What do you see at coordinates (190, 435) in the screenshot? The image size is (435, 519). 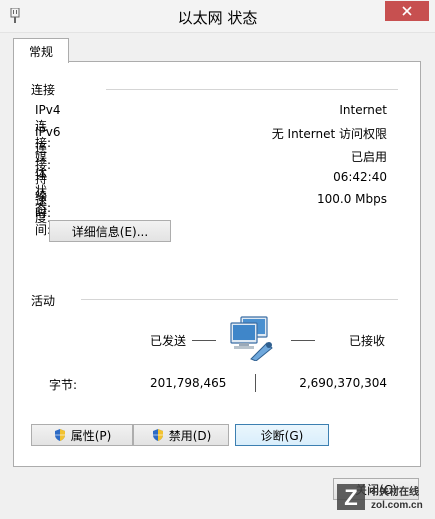 I see `disable-button-label: 禁用(D)` at bounding box center [190, 435].